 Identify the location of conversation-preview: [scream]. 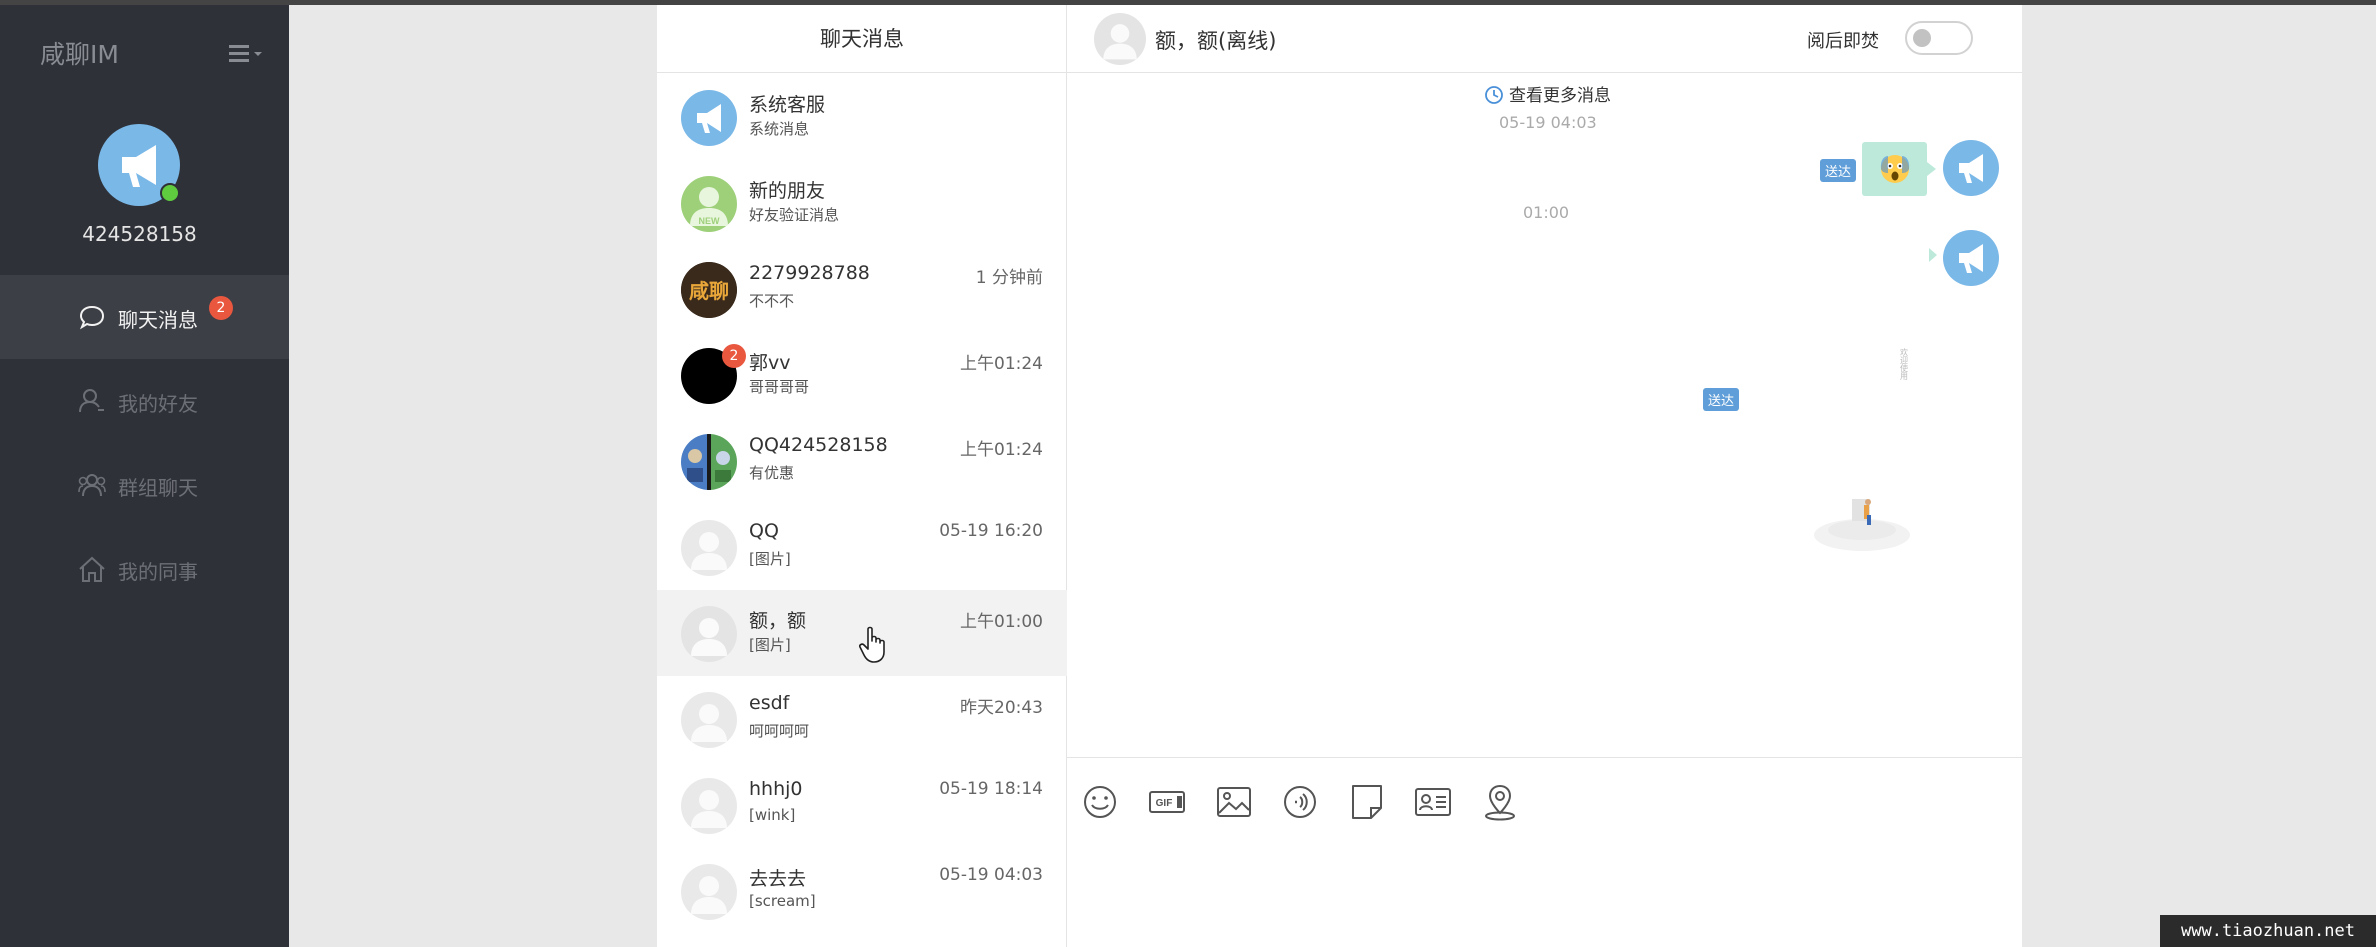
(782, 901).